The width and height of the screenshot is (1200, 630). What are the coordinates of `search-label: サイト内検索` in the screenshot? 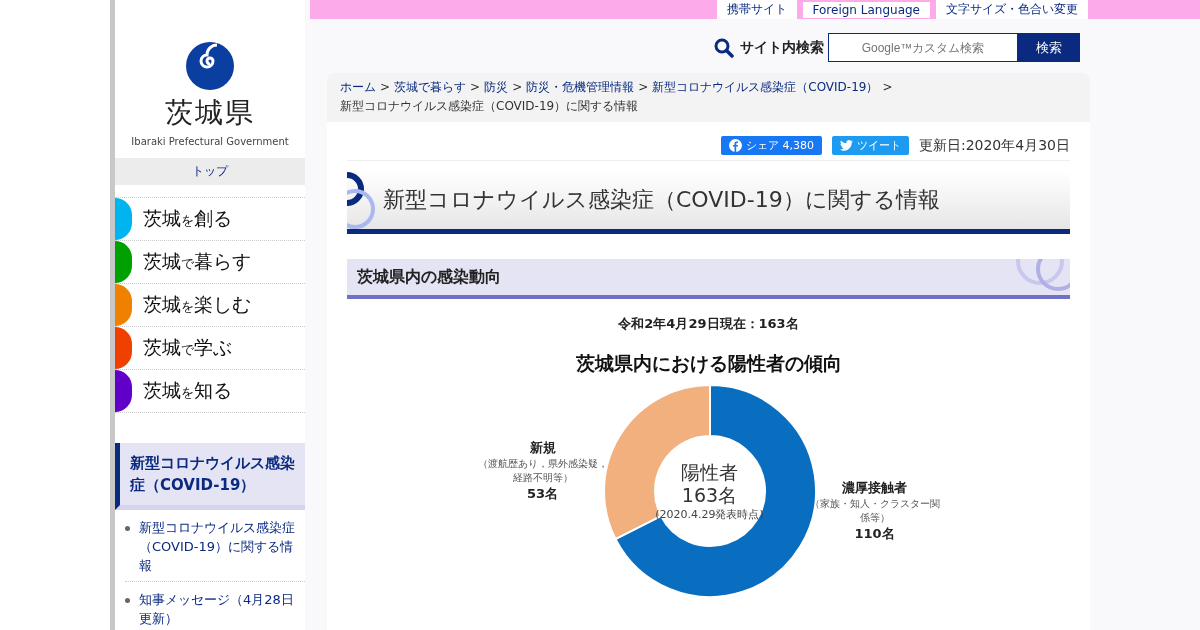 It's located at (782, 47).